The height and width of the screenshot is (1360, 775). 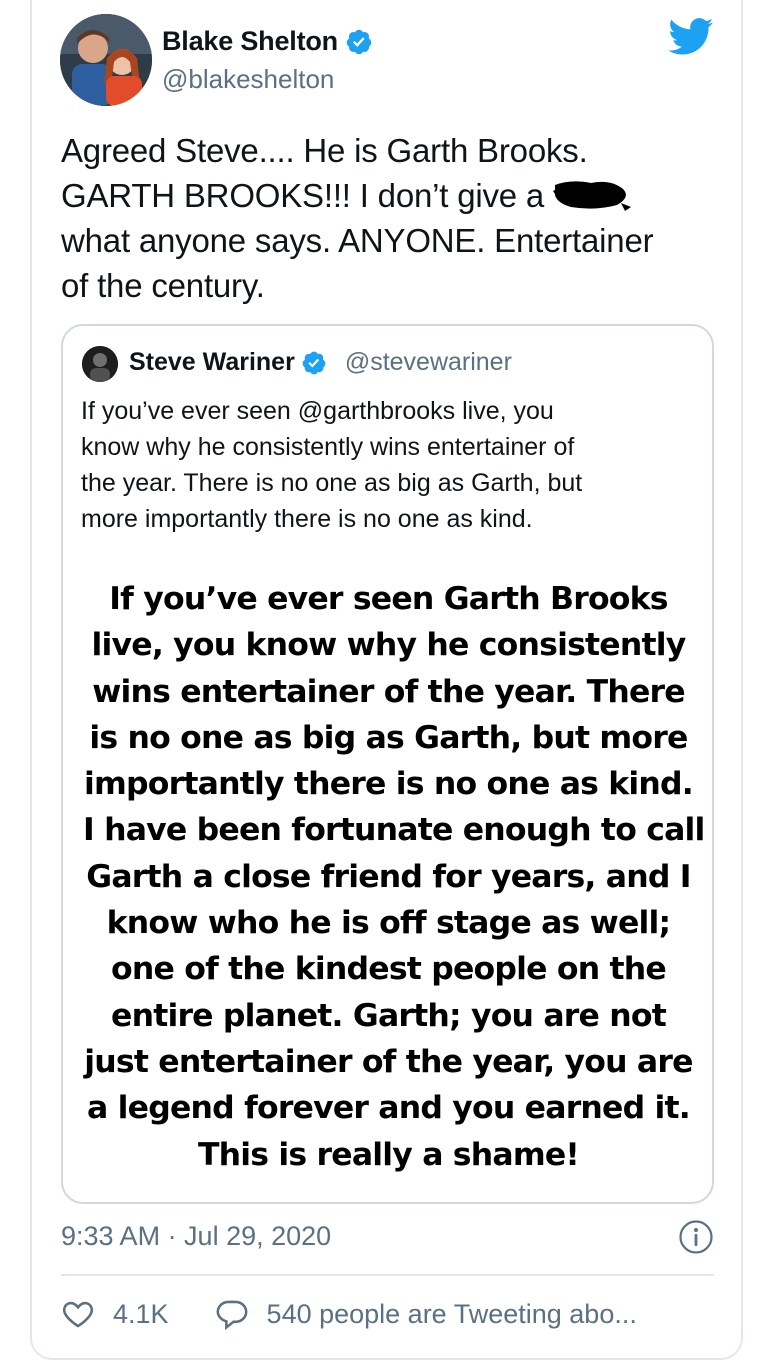 I want to click on image-text-line: wins entertainer of the year. There, so click(x=388, y=691).